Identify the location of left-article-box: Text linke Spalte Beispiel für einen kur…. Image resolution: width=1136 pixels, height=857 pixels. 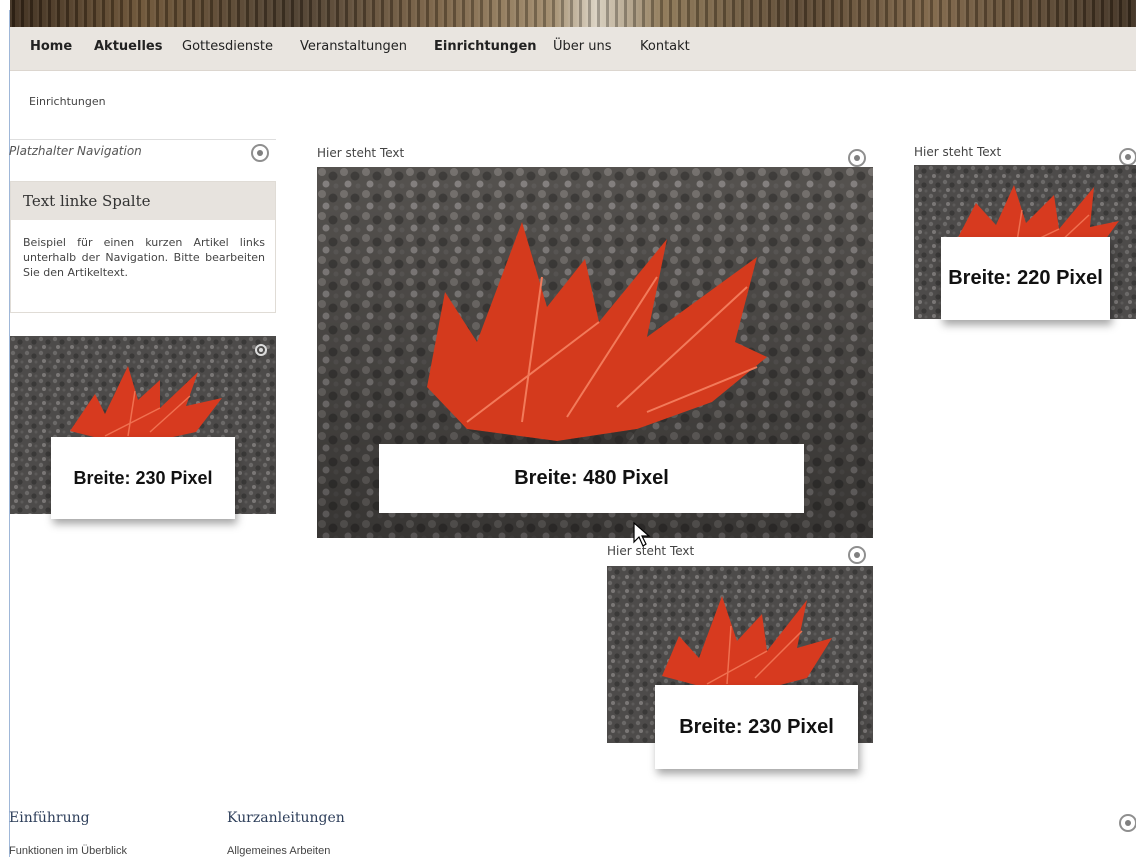
(143, 247).